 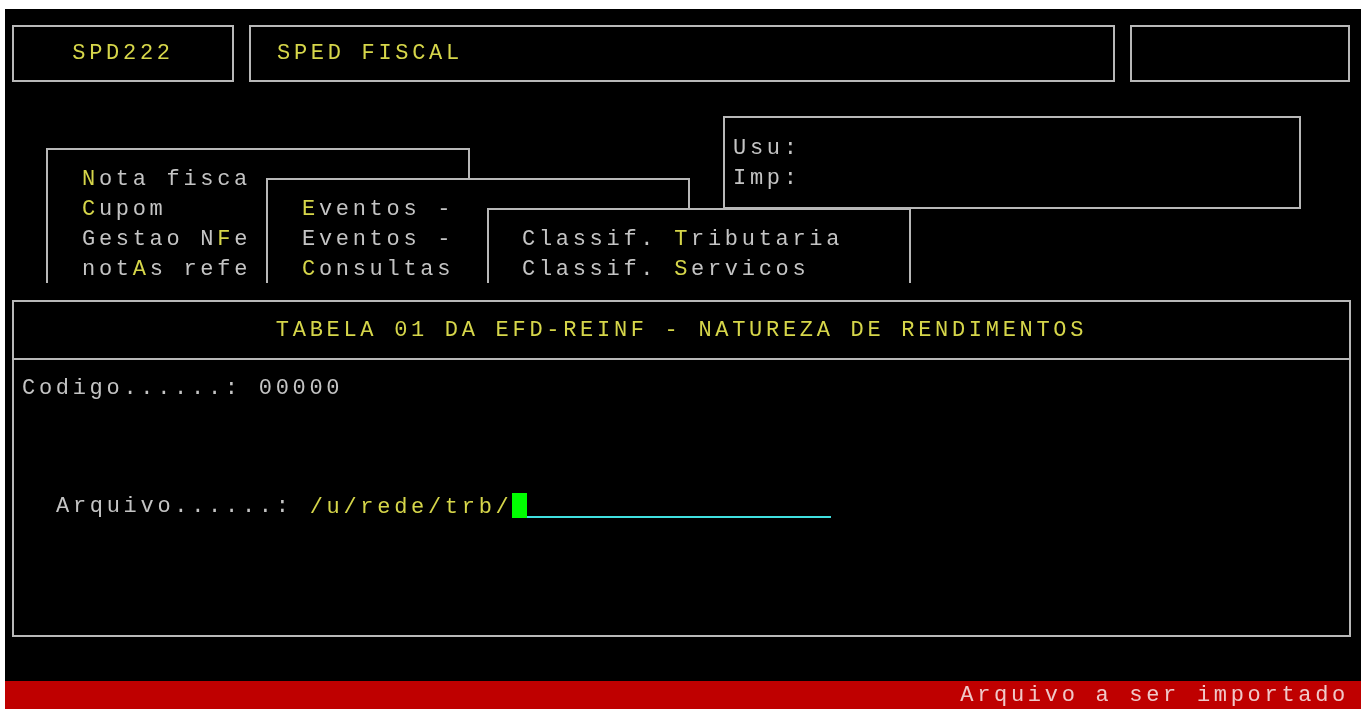 I want to click on menu-item: C upom, so click(x=124, y=210).